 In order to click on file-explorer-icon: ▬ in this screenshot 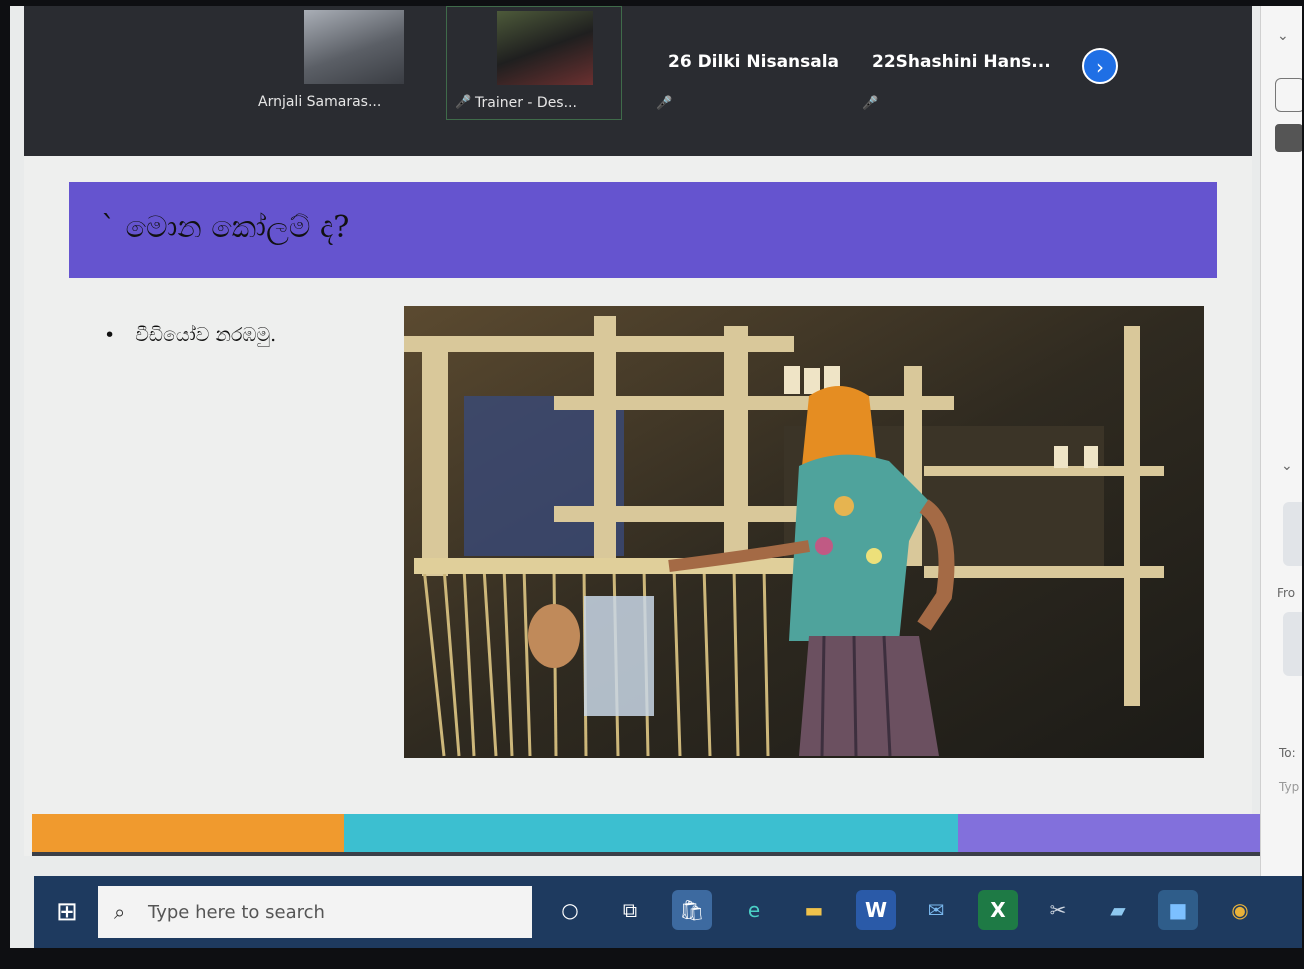, I will do `click(814, 910)`.